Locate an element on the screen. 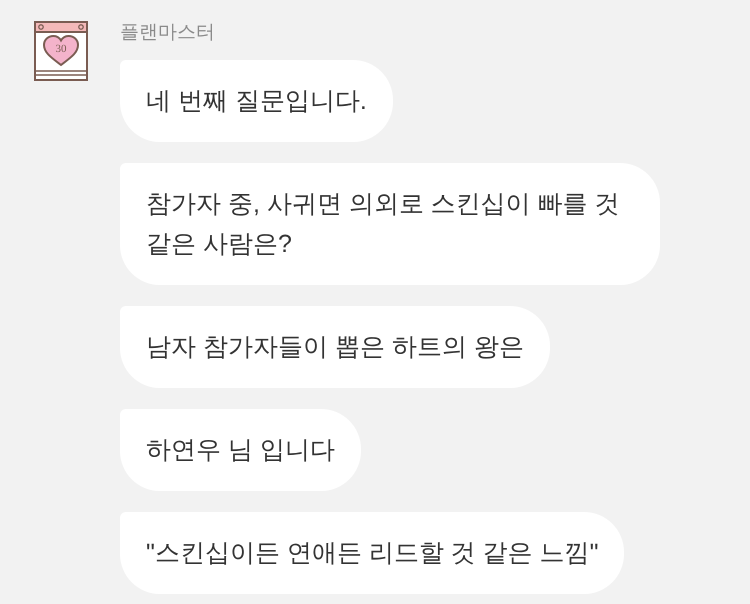  message-bubble: 하연우 님 입니다 is located at coordinates (240, 450).